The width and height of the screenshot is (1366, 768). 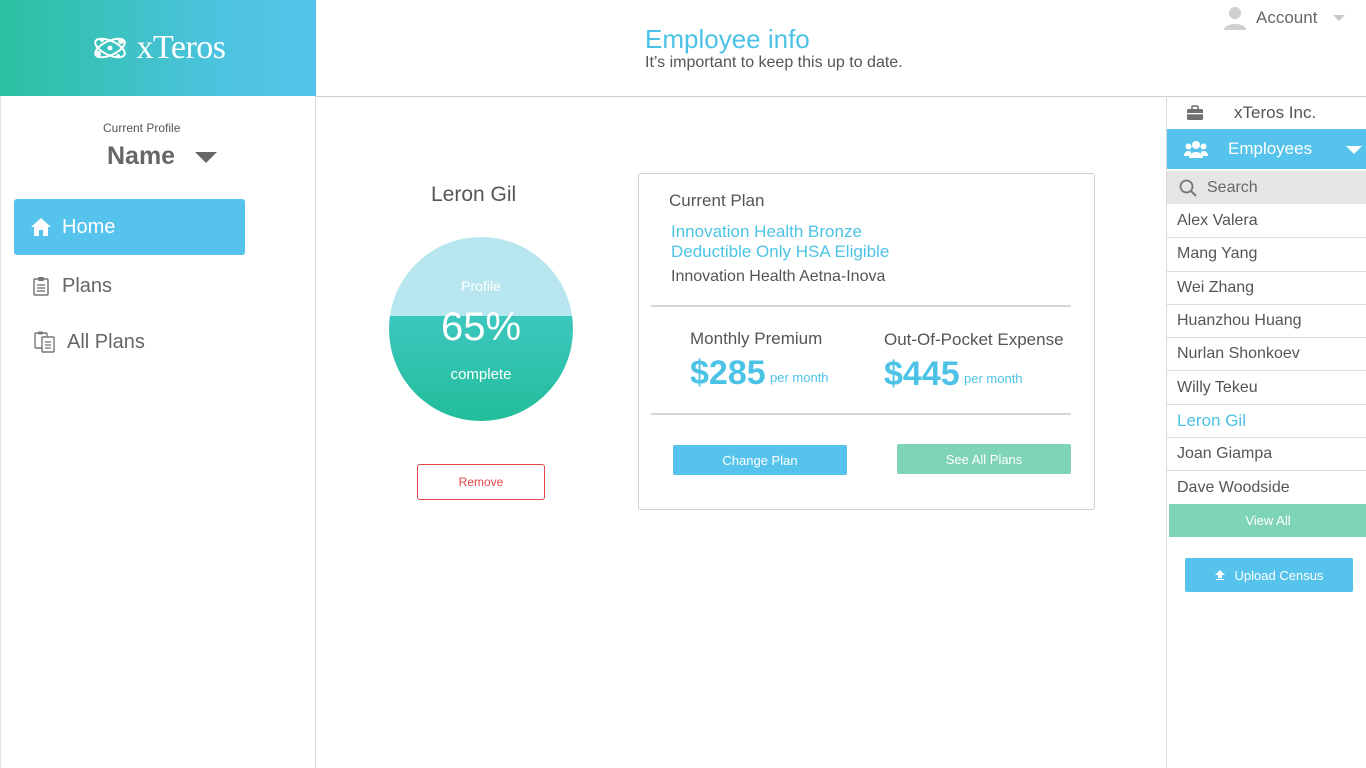 I want to click on list-item-selected: Leron Gil, so click(x=1266, y=422).